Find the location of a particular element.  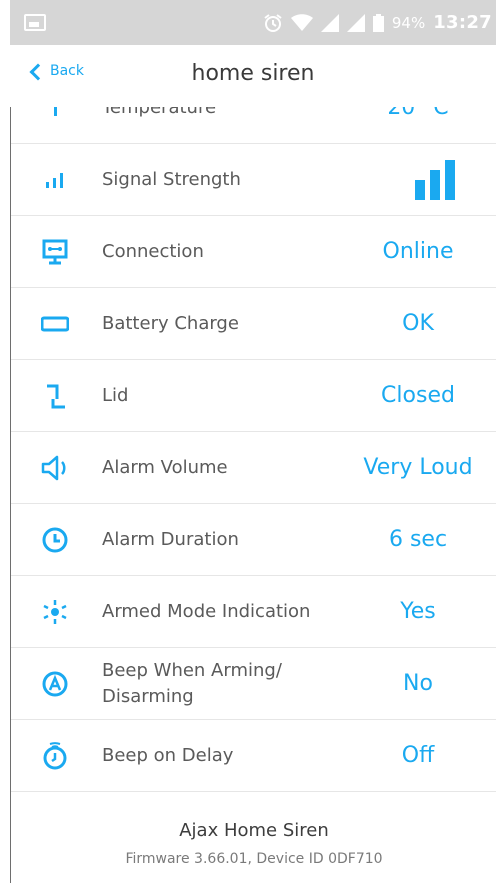

row-alarm-volume: Alarm Volume Very Loud is located at coordinates (253, 468).